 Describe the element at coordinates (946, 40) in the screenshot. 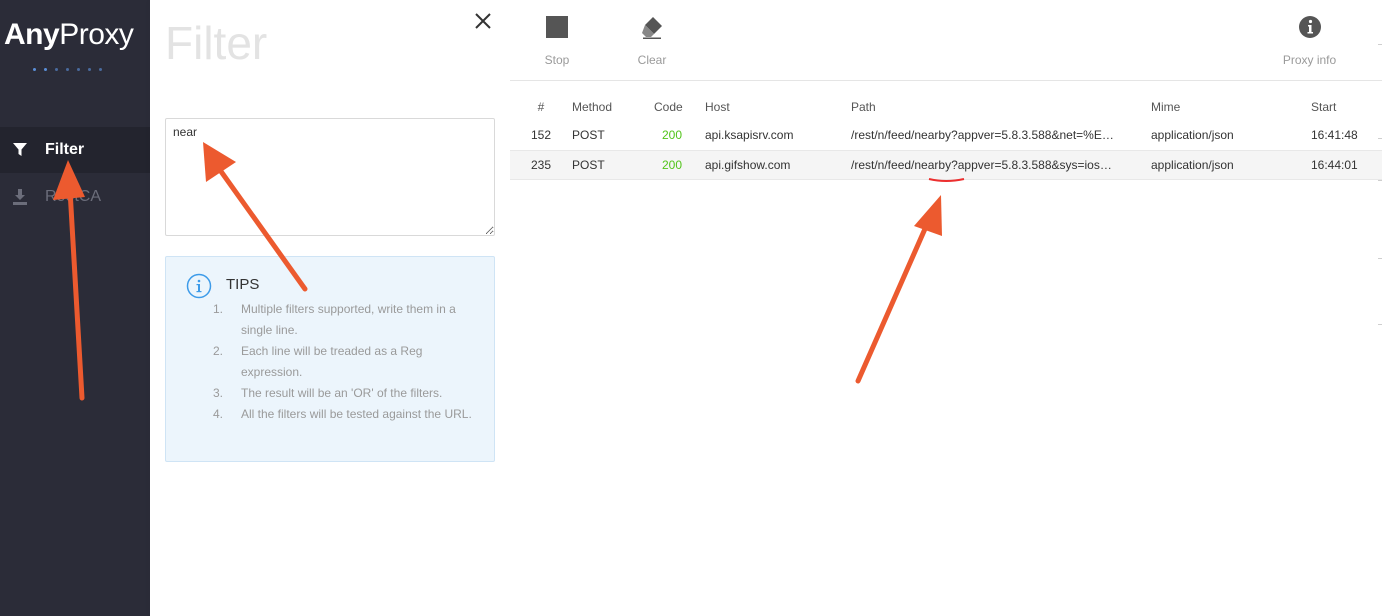

I see `toolbar: Stop Clear Proxy info` at that location.